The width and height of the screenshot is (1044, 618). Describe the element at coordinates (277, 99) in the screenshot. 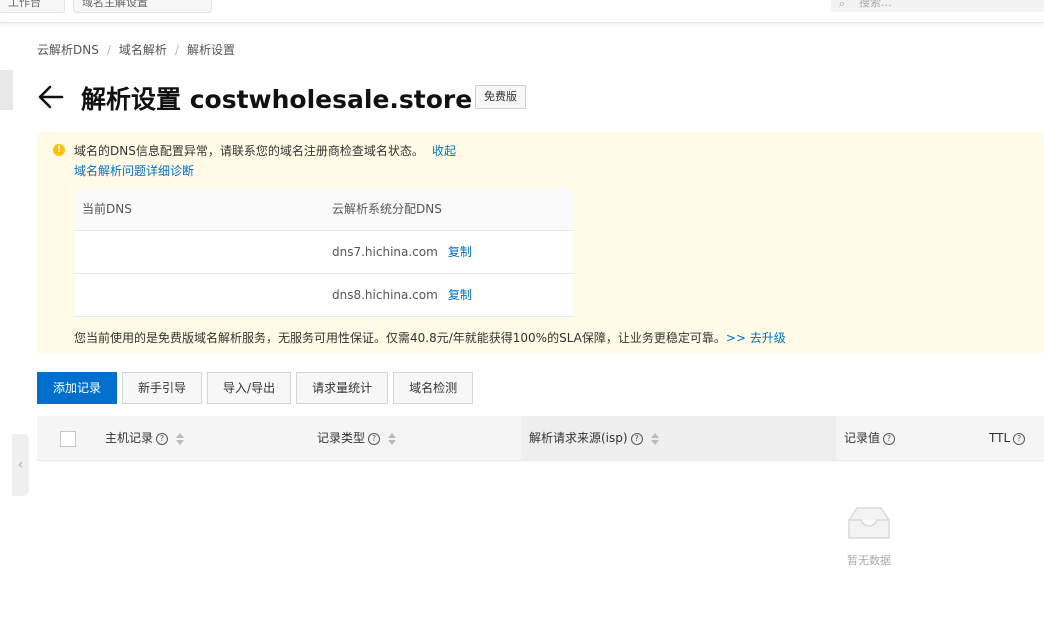

I see `page-title: 解析设置 costwholesale.store` at that location.